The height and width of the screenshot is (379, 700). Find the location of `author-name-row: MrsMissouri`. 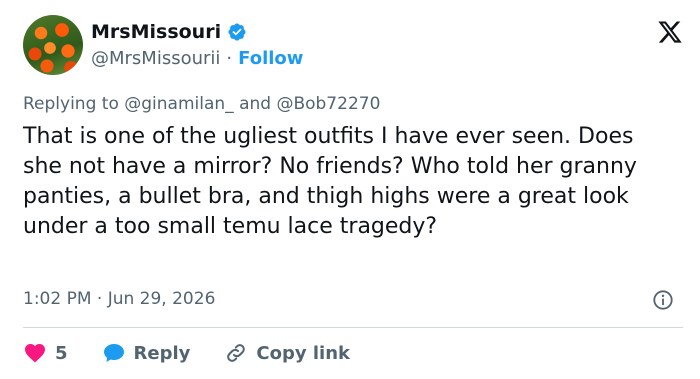

author-name-row: MrsMissouri is located at coordinates (169, 32).